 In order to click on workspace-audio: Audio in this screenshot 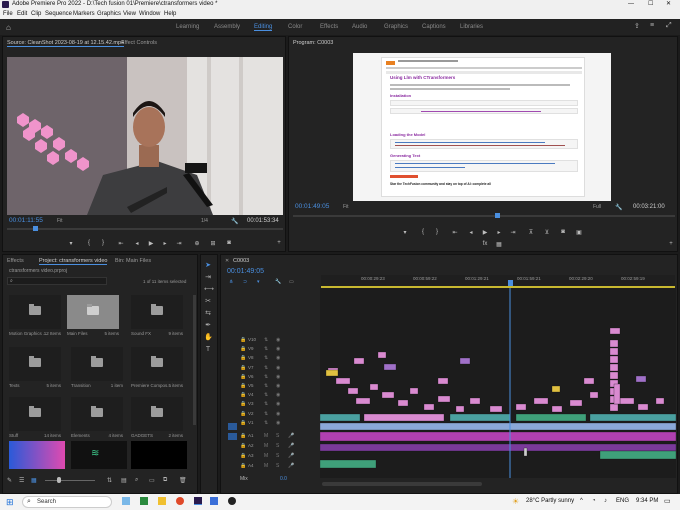, I will do `click(359, 27)`.